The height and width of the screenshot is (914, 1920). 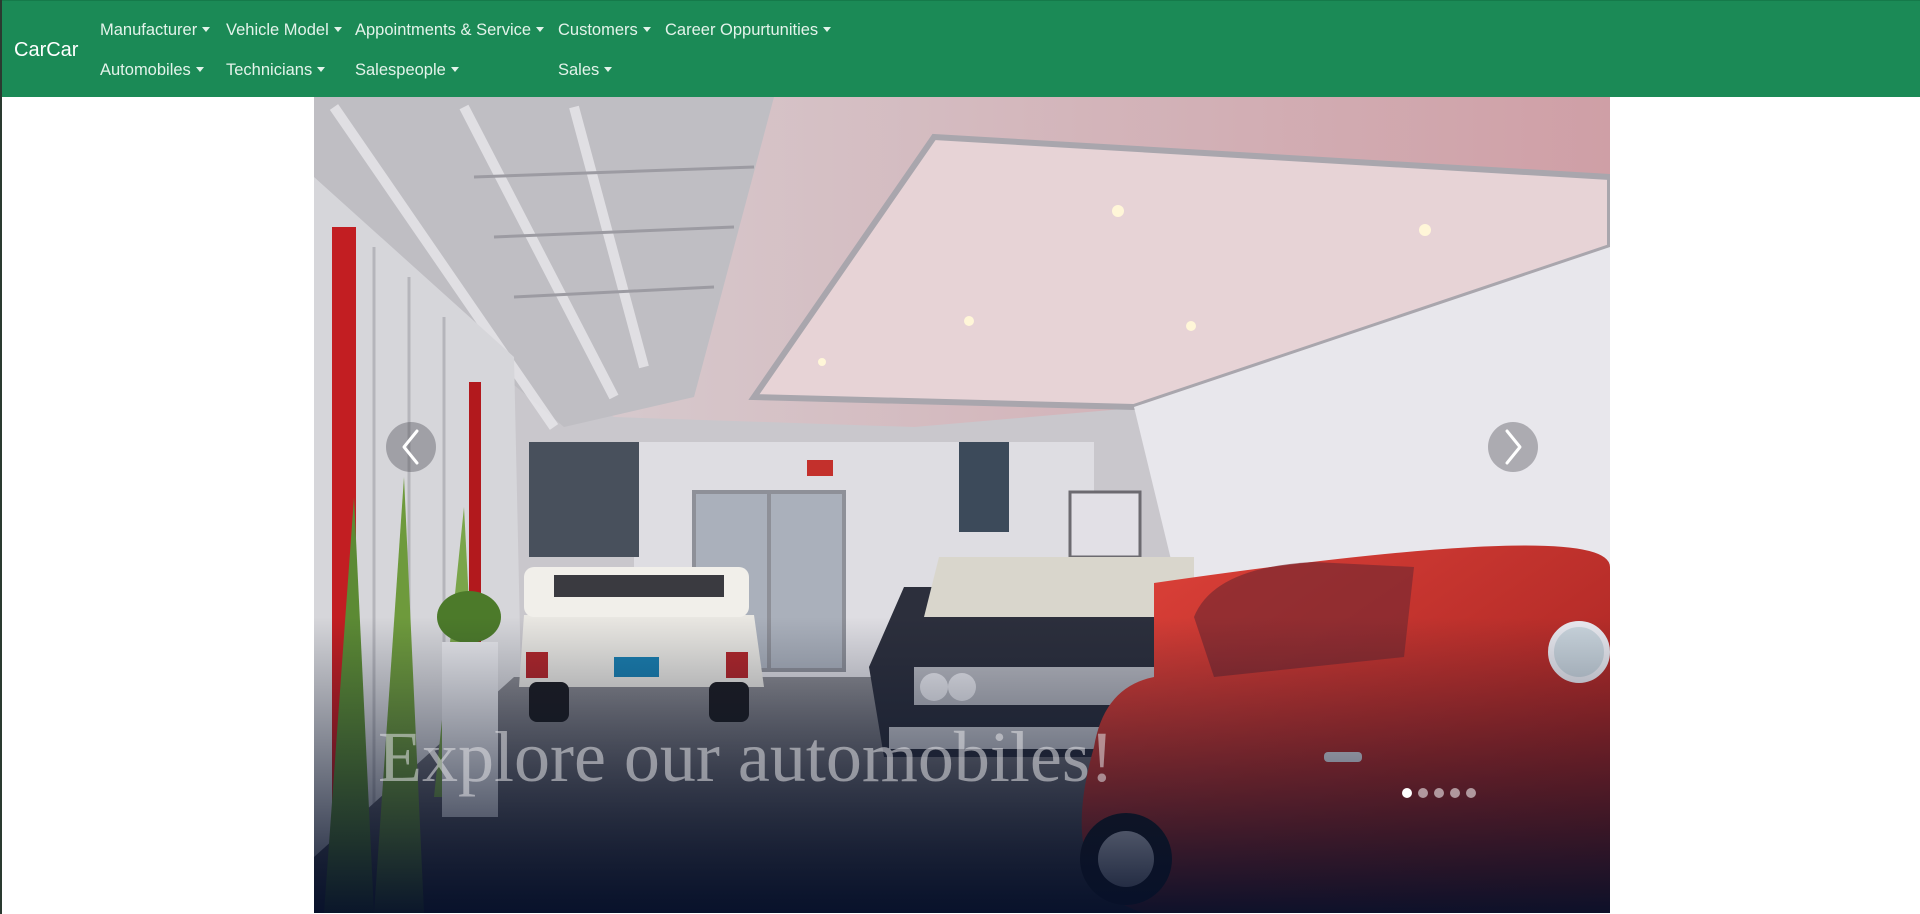 I want to click on nav-manufacturer: Manufacturer, so click(x=155, y=30).